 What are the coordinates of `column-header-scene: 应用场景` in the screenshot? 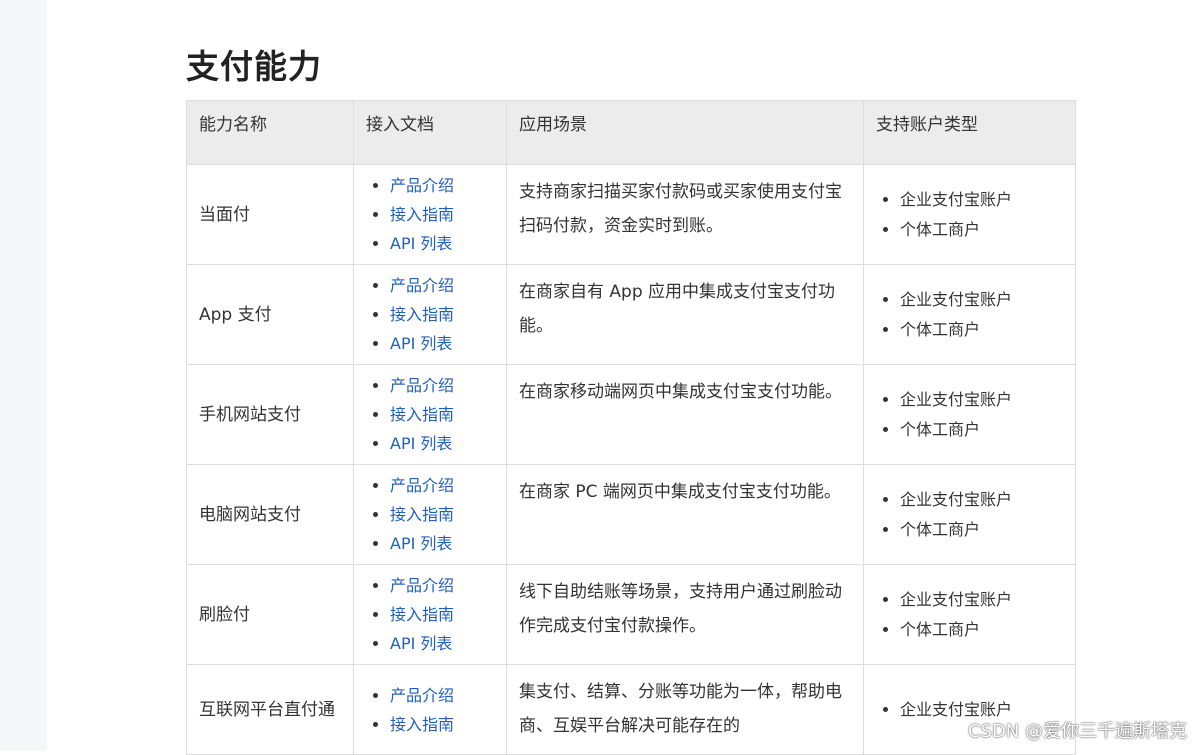 It's located at (685, 133).